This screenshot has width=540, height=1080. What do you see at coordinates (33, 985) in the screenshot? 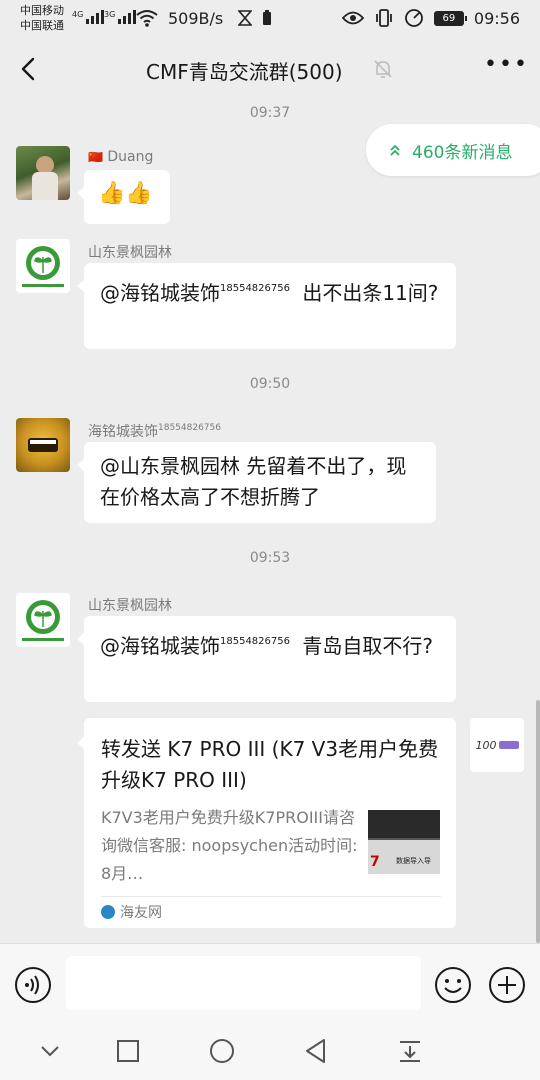
I see `voice-icon` at bounding box center [33, 985].